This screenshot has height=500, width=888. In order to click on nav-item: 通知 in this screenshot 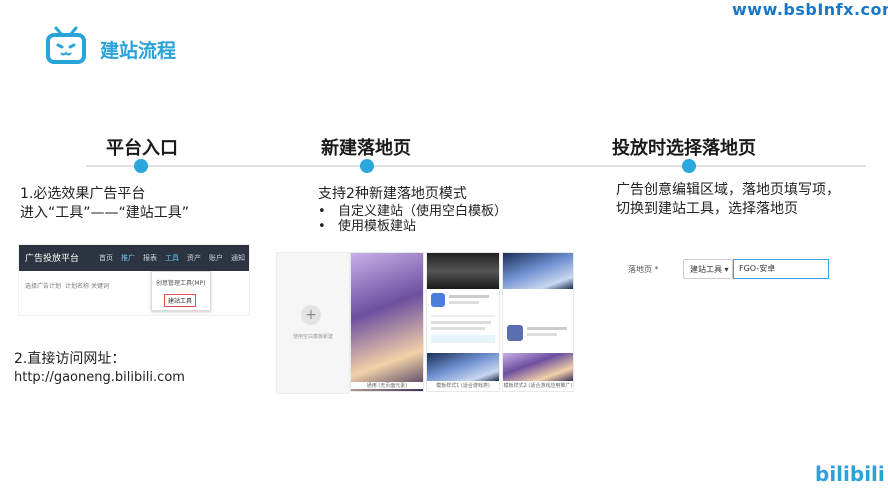, I will do `click(238, 258)`.